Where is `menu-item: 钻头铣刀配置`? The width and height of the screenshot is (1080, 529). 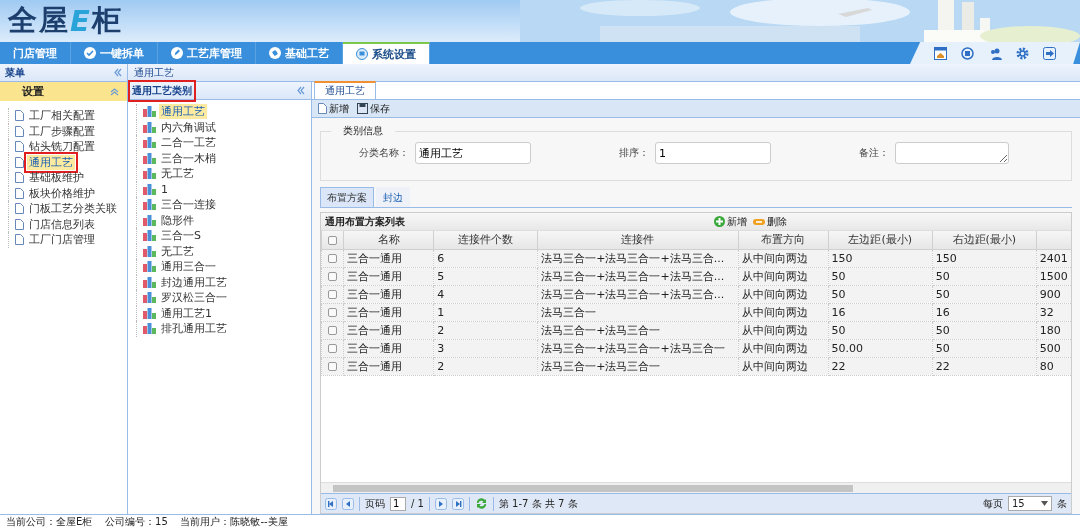
menu-item: 钻头铣刀配置 is located at coordinates (62, 147).